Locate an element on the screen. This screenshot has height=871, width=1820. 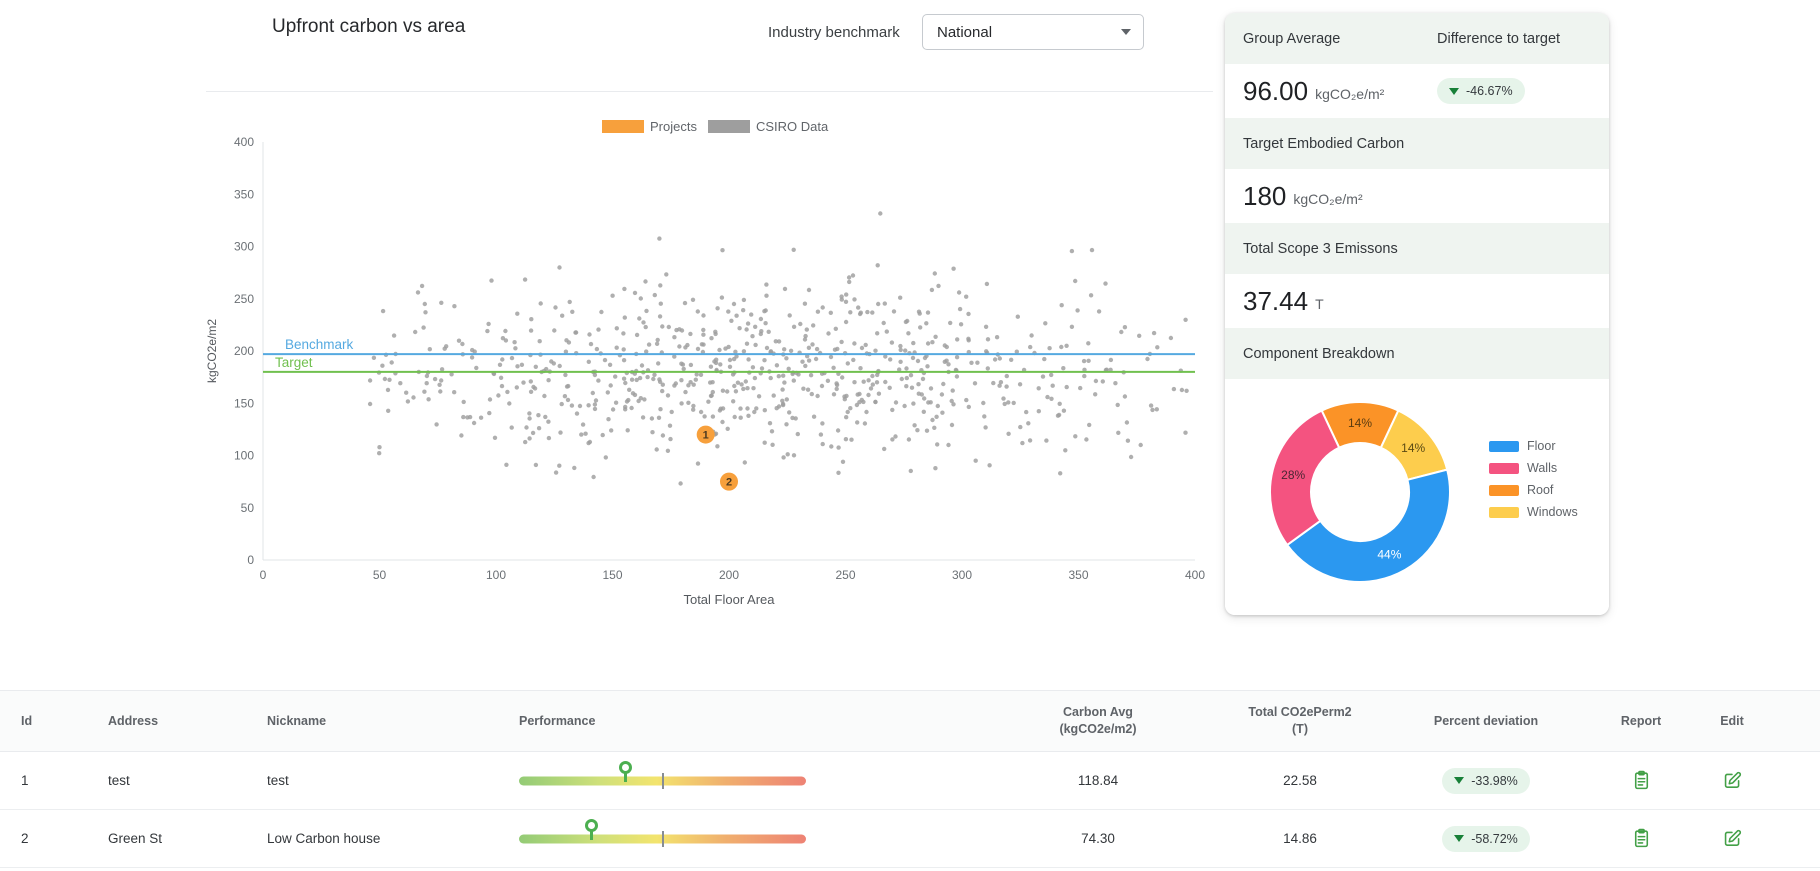
cell-total-co2e: 22.58 is located at coordinates (1300, 780).